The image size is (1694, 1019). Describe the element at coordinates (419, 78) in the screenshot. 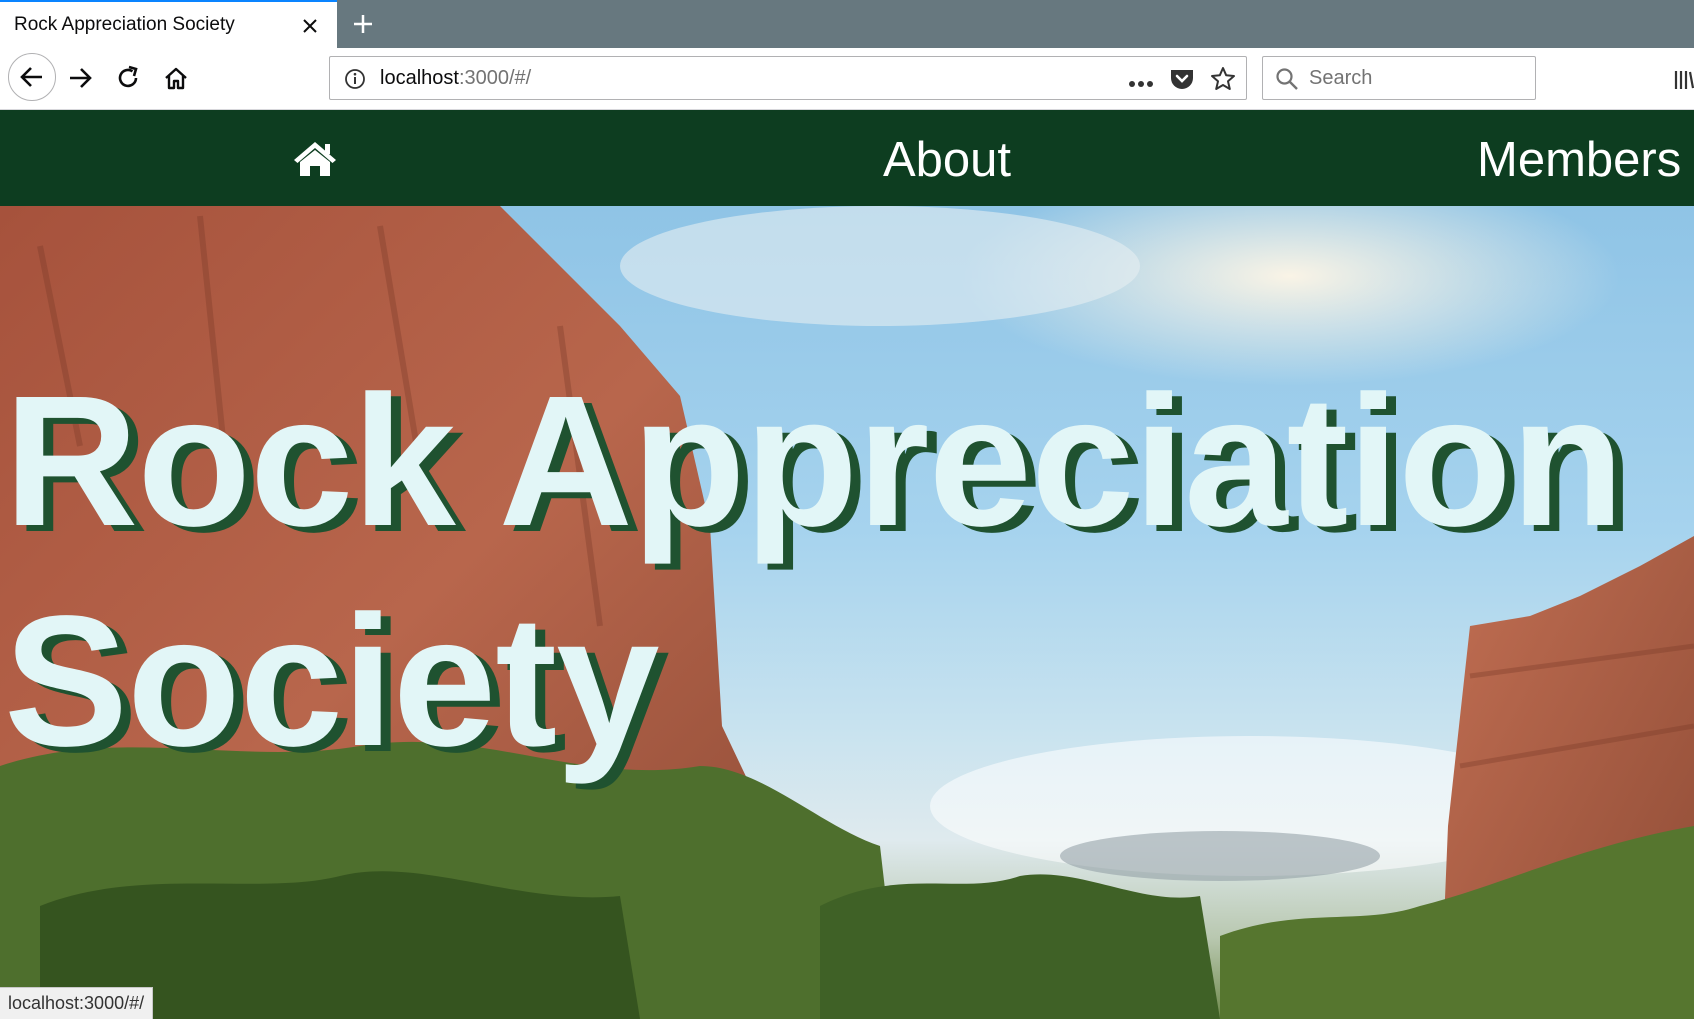

I see `url-host: localhost` at that location.